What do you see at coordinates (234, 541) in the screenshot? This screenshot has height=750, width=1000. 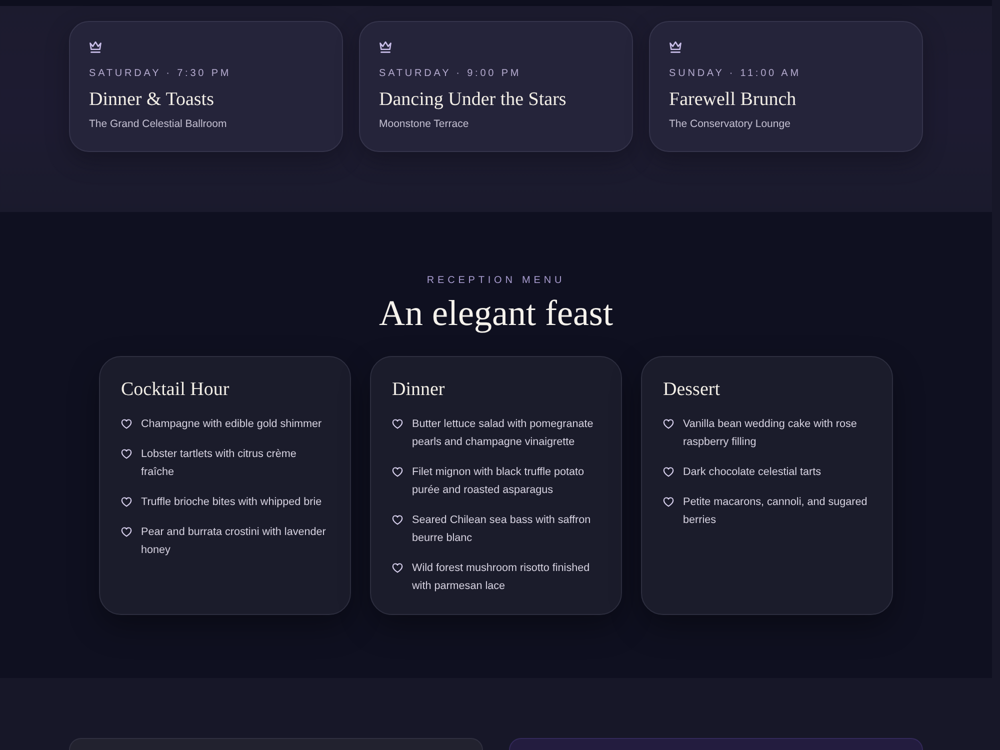 I see `menu-item-text: Pear and burrata crostini with lavender honey` at bounding box center [234, 541].